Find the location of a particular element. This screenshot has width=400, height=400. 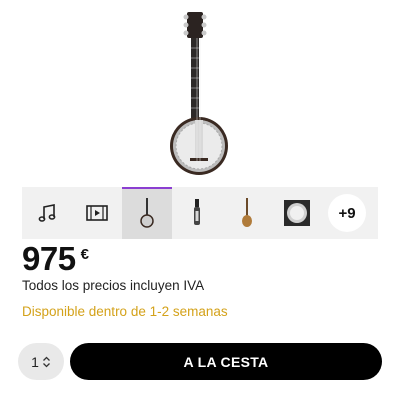

chevron-up-down-icon is located at coordinates (46, 361).